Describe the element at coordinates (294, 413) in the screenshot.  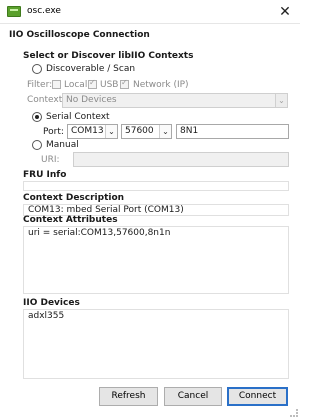
I see `resize-grip` at that location.